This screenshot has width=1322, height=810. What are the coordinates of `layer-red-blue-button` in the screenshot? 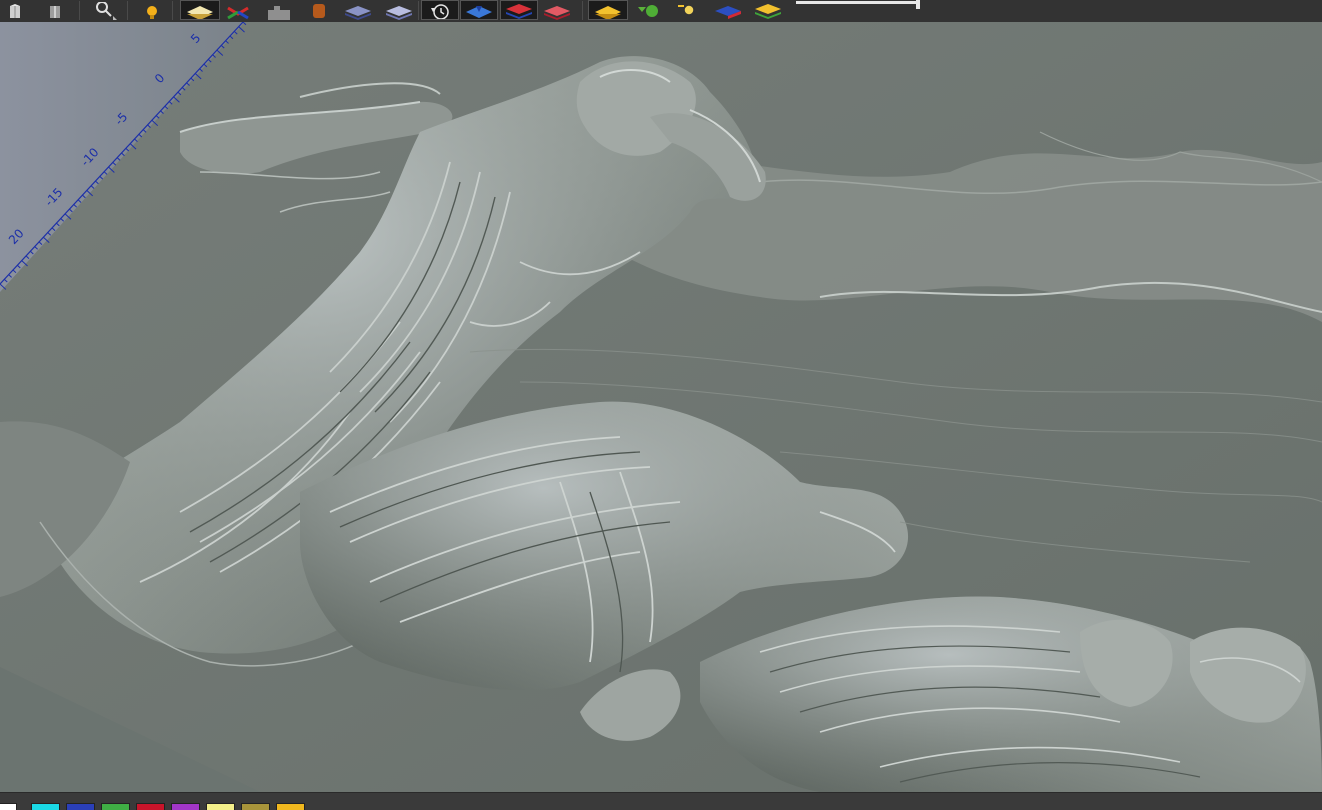 It's located at (519, 10).